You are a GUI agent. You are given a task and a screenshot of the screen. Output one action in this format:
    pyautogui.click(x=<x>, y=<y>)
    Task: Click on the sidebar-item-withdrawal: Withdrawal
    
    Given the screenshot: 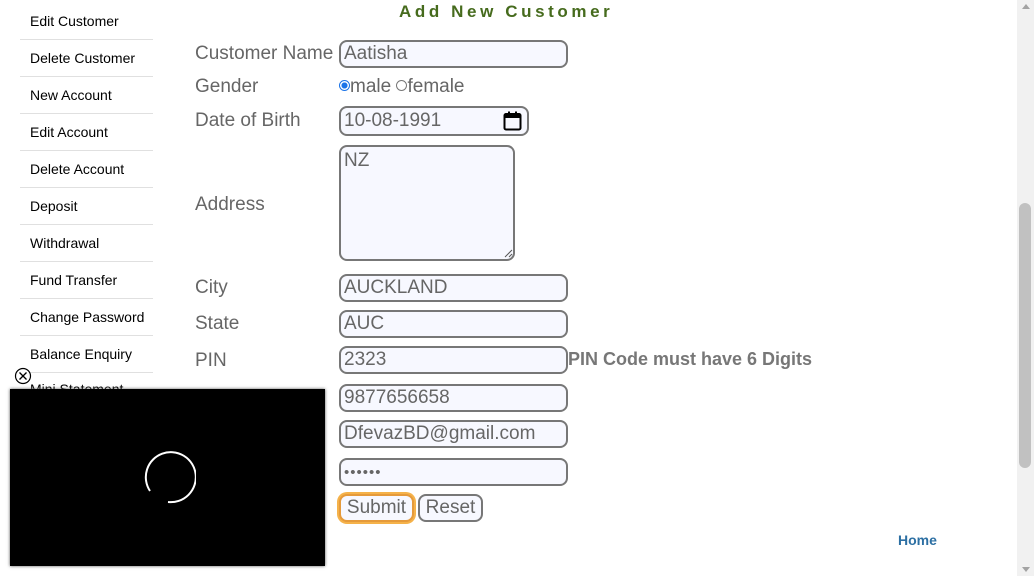 What is the action you would take?
    pyautogui.click(x=86, y=243)
    